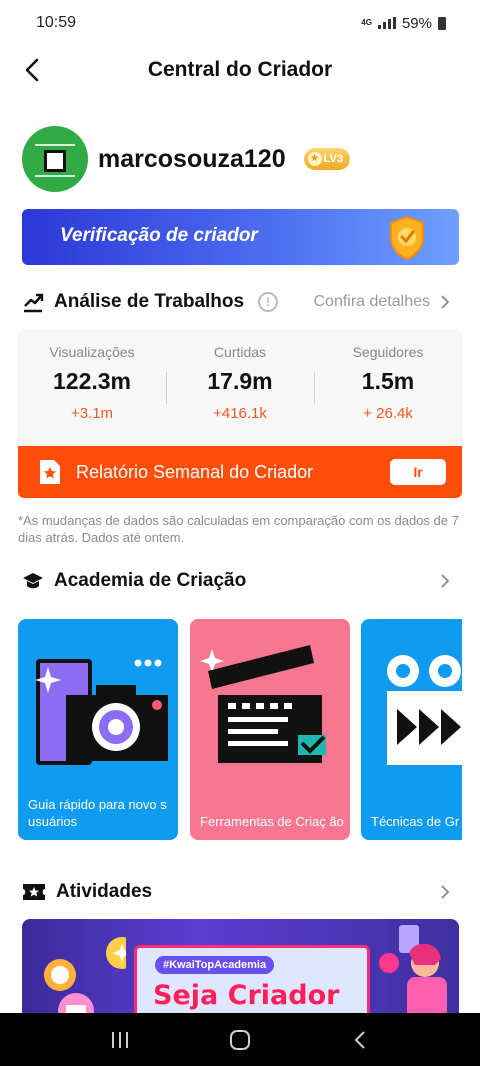  I want to click on top-bar: Central do Criador, so click(240, 70).